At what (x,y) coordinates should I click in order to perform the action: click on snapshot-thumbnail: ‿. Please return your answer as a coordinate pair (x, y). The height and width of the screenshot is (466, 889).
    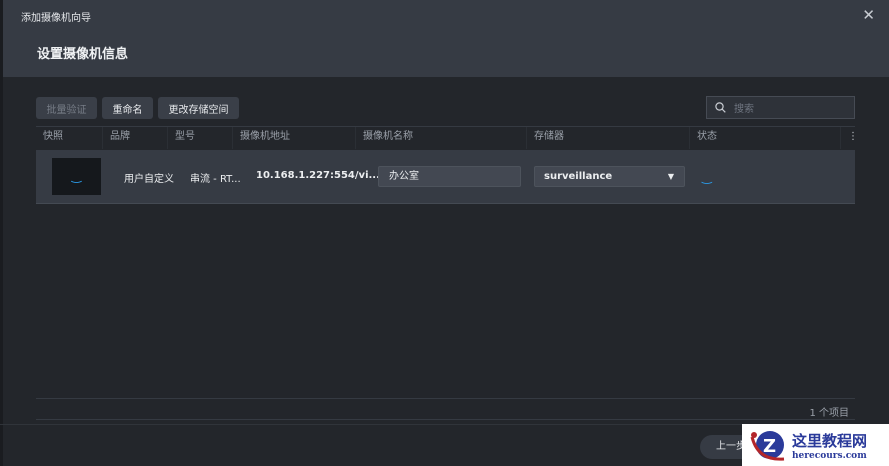
    Looking at the image, I should click on (76, 176).